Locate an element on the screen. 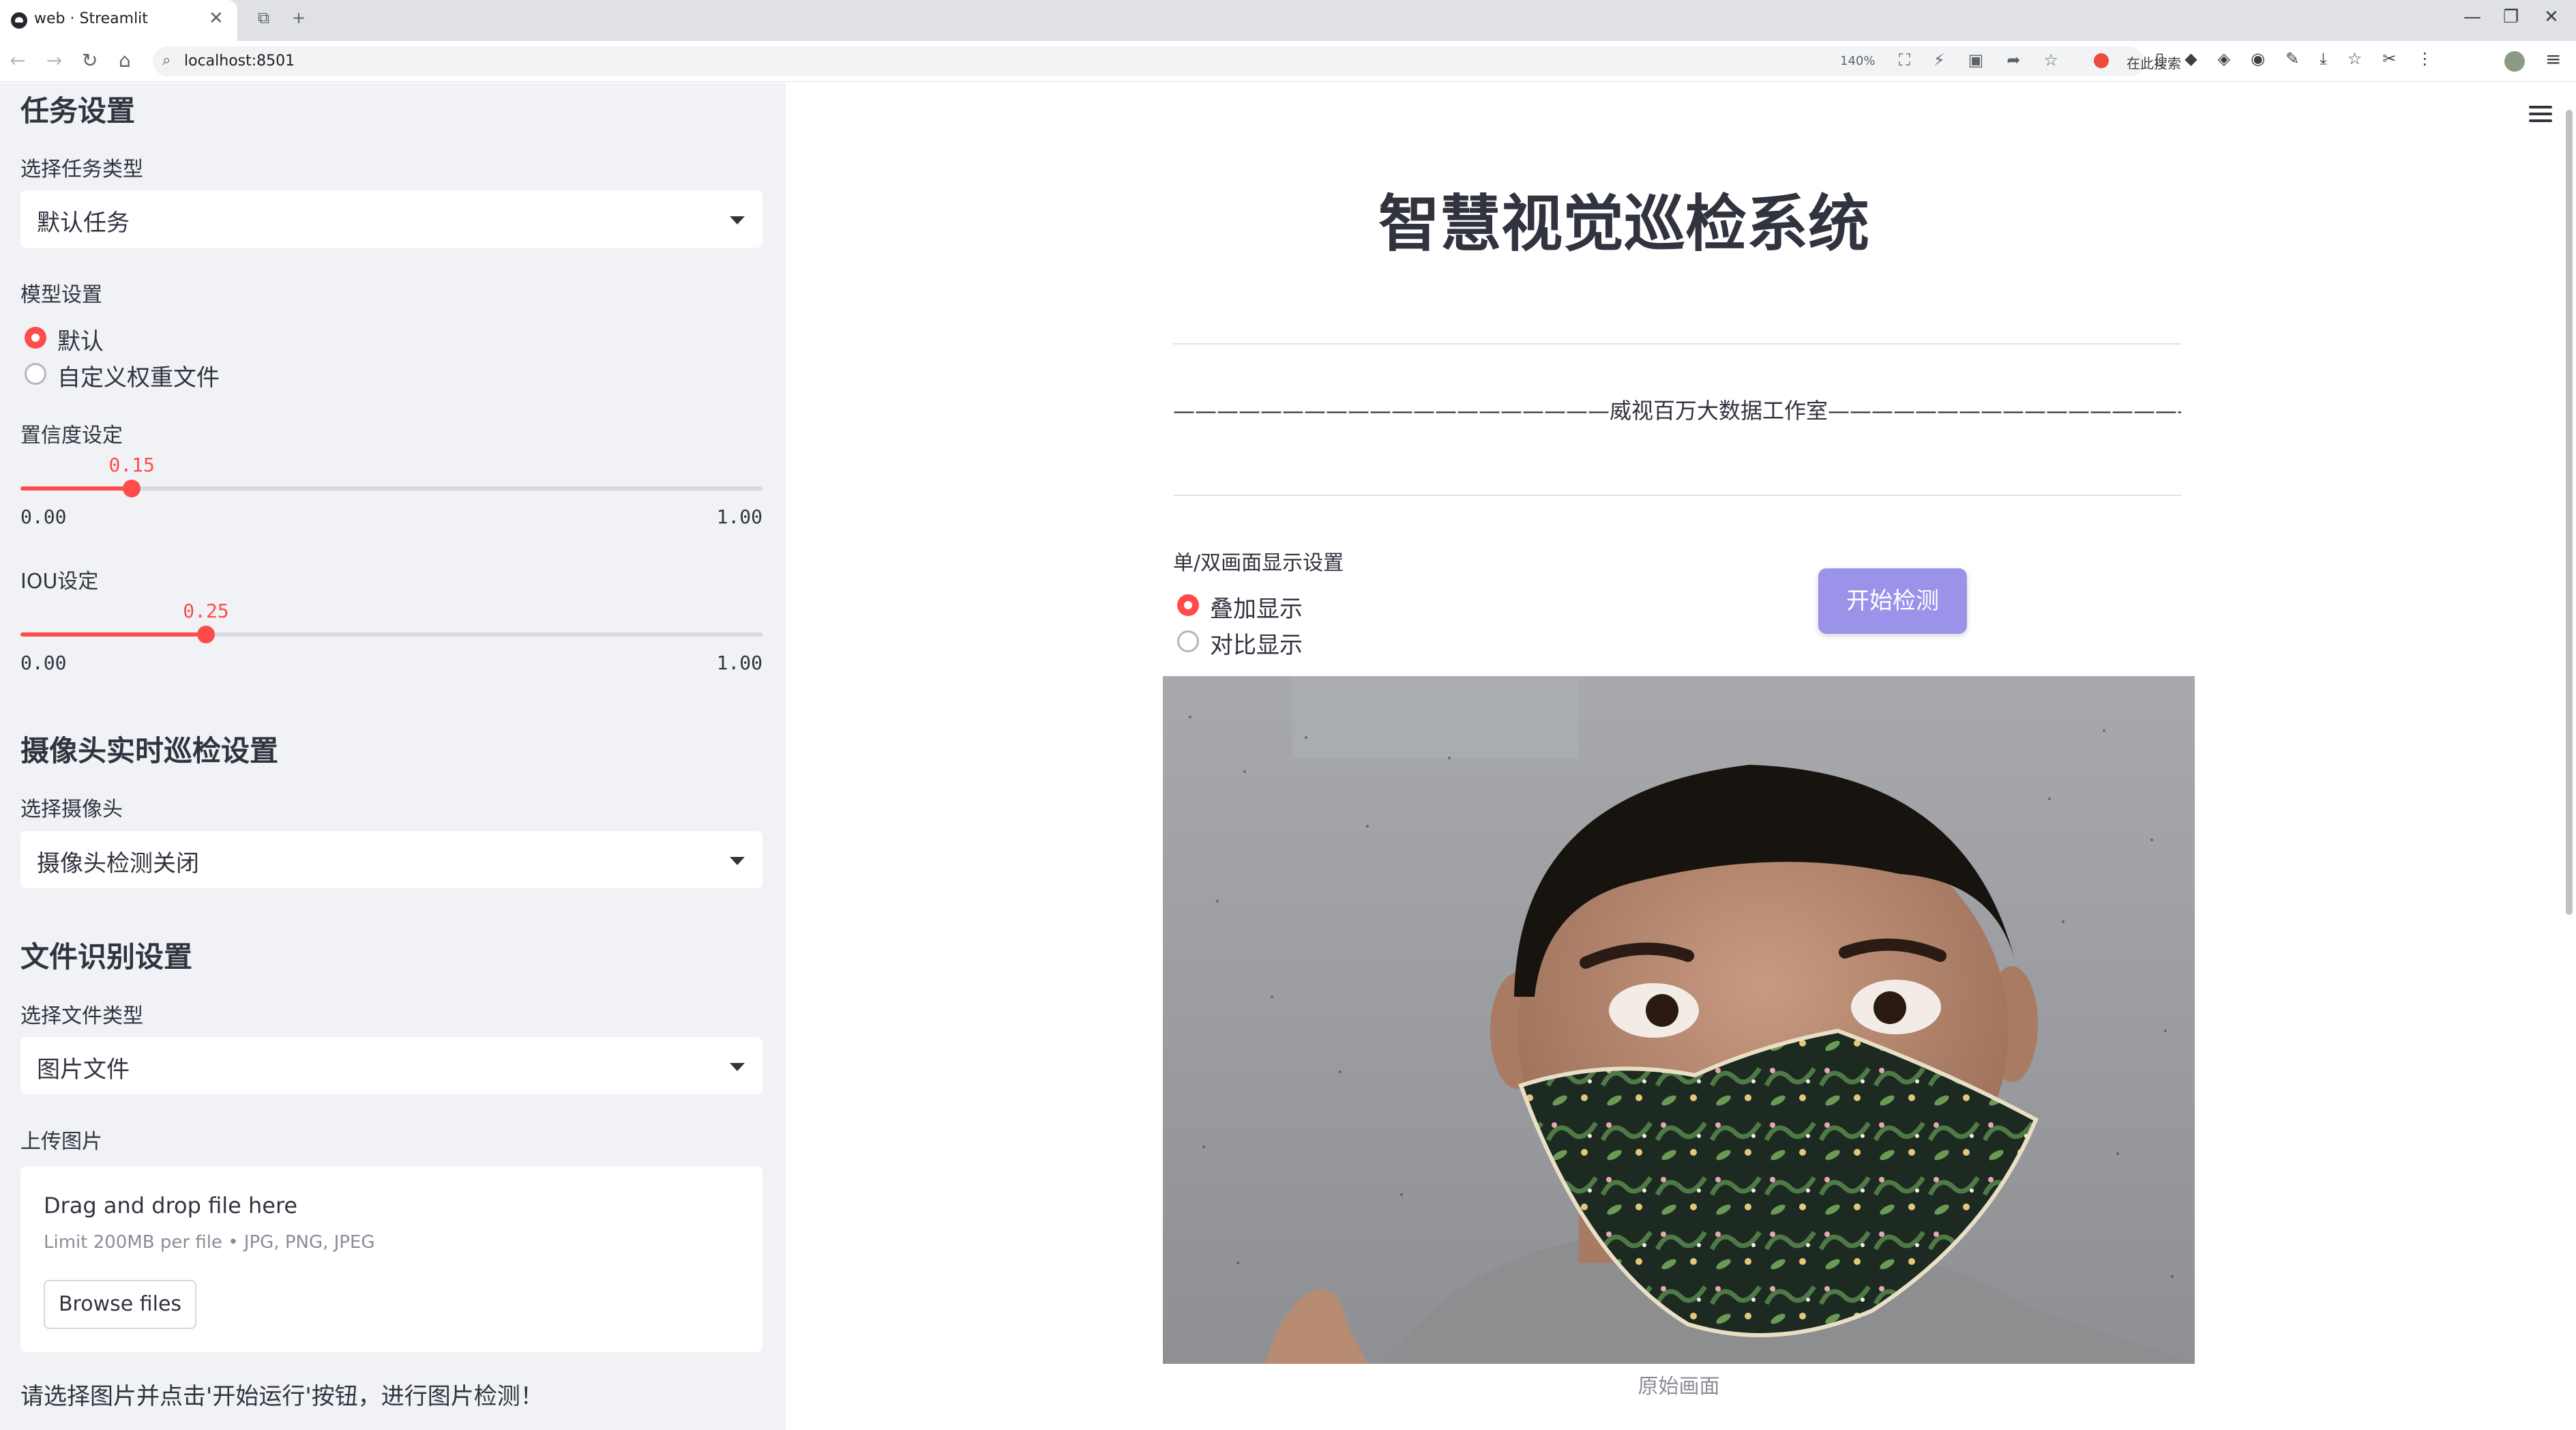 The height and width of the screenshot is (1430, 2576). camera-value: 摄像头检测关闭 is located at coordinates (118, 864).